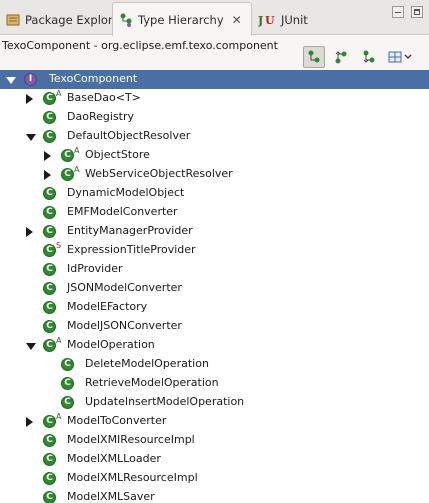 This screenshot has width=429, height=503. Describe the element at coordinates (214, 117) in the screenshot. I see `tree-item: C DaoRegistry` at that location.